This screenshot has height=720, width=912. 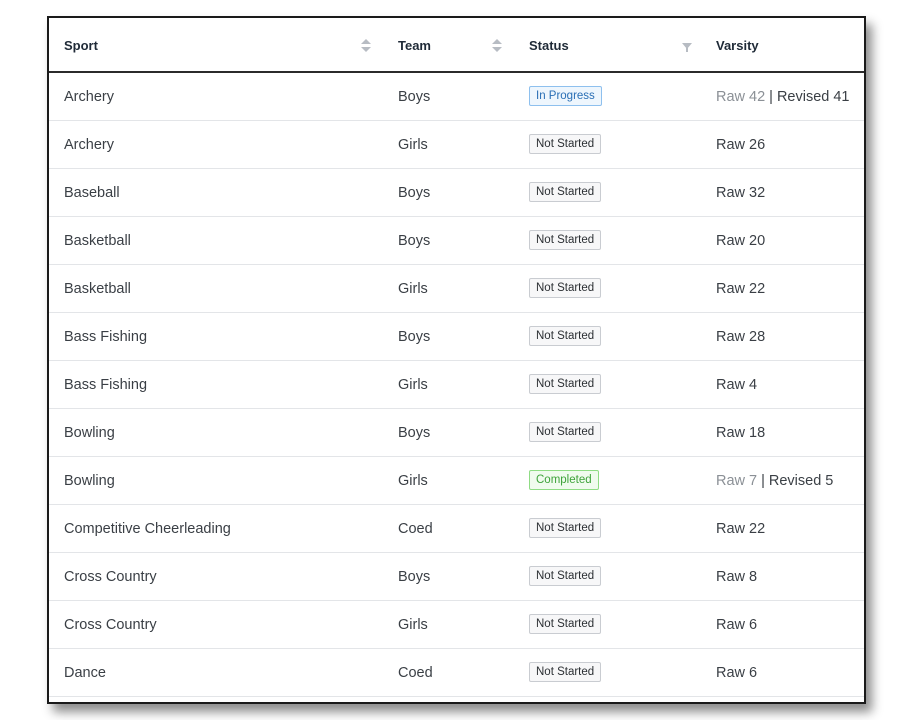 I want to click on table-row: Bowling Boys Not Started Raw 18, so click(x=456, y=433).